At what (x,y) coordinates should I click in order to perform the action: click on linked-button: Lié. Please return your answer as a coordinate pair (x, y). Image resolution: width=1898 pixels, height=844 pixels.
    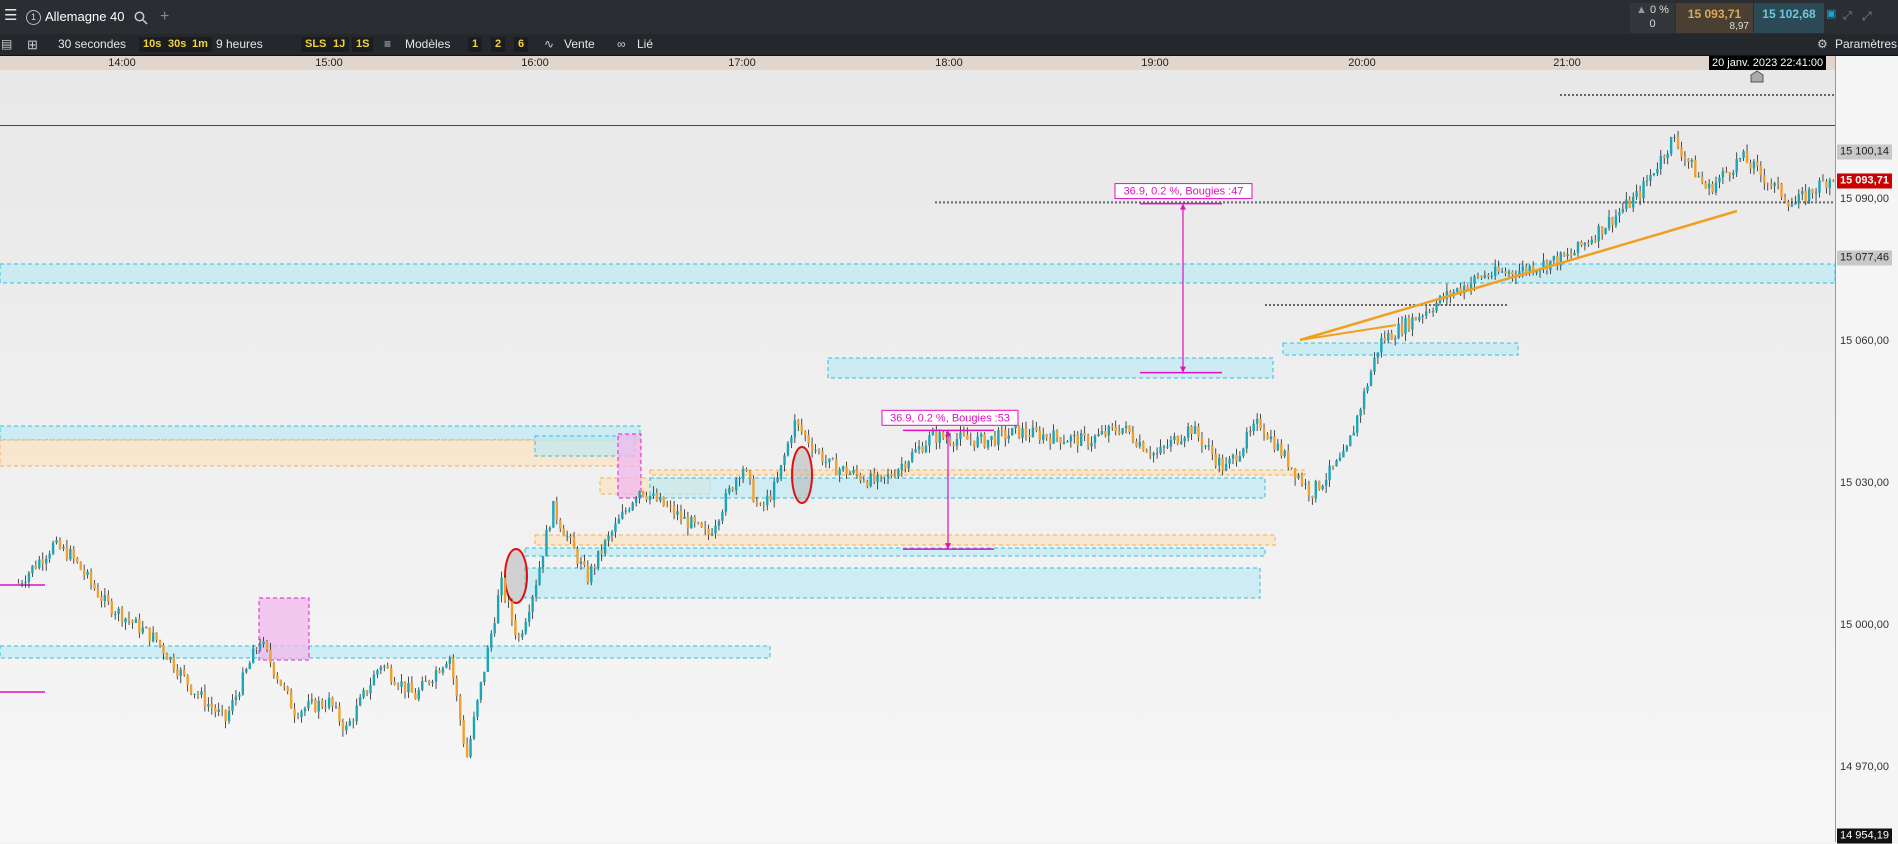
    Looking at the image, I should click on (645, 44).